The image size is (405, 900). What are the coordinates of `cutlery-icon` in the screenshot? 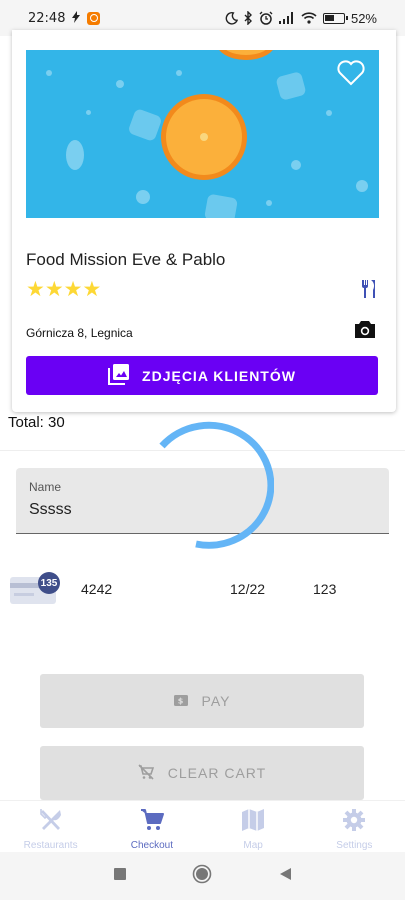 It's located at (368, 291).